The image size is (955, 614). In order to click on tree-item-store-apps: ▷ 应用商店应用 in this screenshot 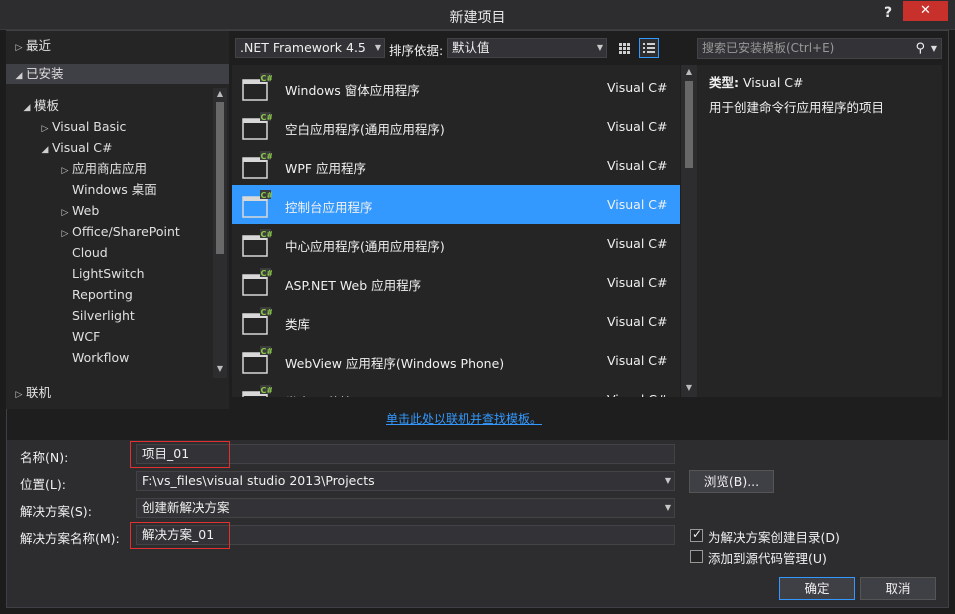, I will do `click(102, 169)`.